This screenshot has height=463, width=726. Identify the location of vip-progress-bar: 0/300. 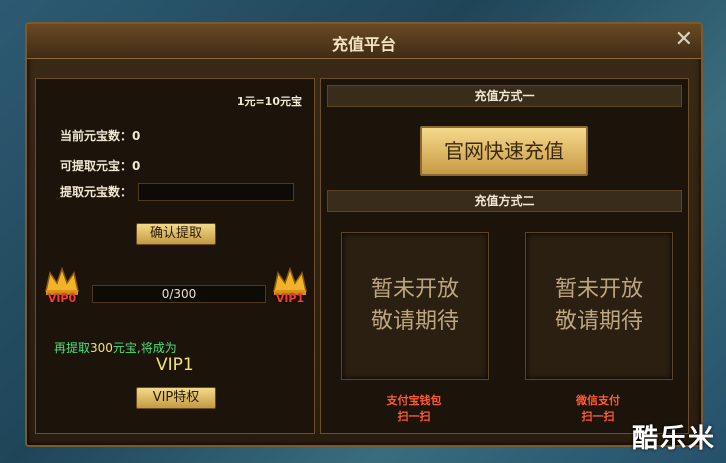
(179, 294).